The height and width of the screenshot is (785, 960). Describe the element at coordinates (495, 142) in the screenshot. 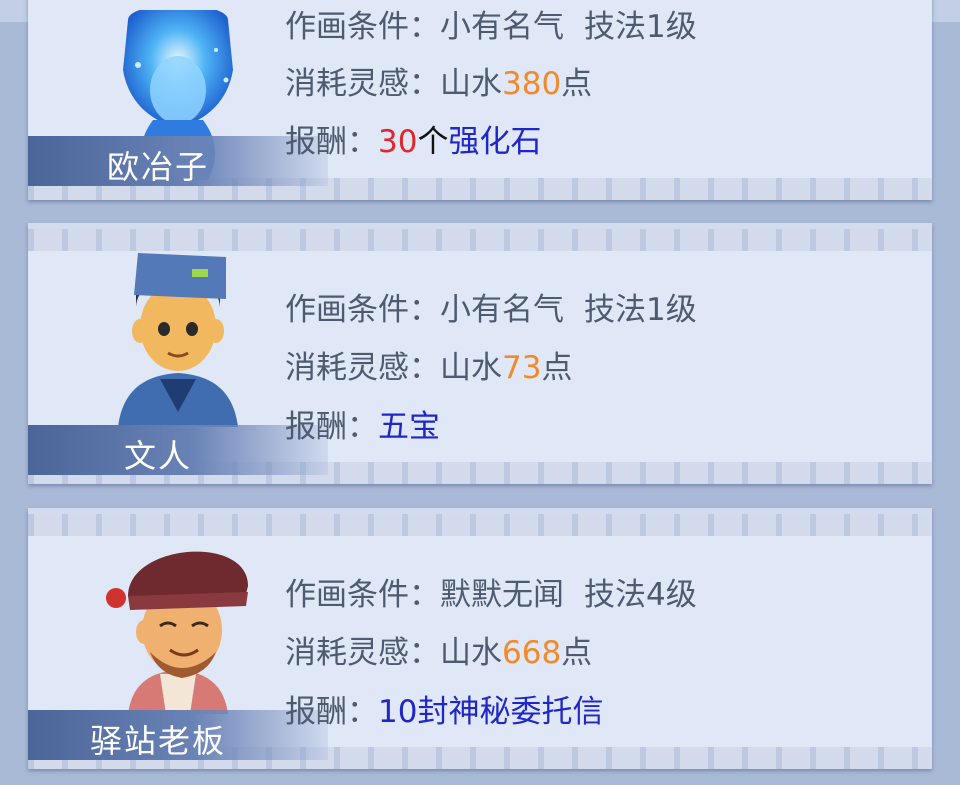

I see `reward-item: 强化石` at that location.